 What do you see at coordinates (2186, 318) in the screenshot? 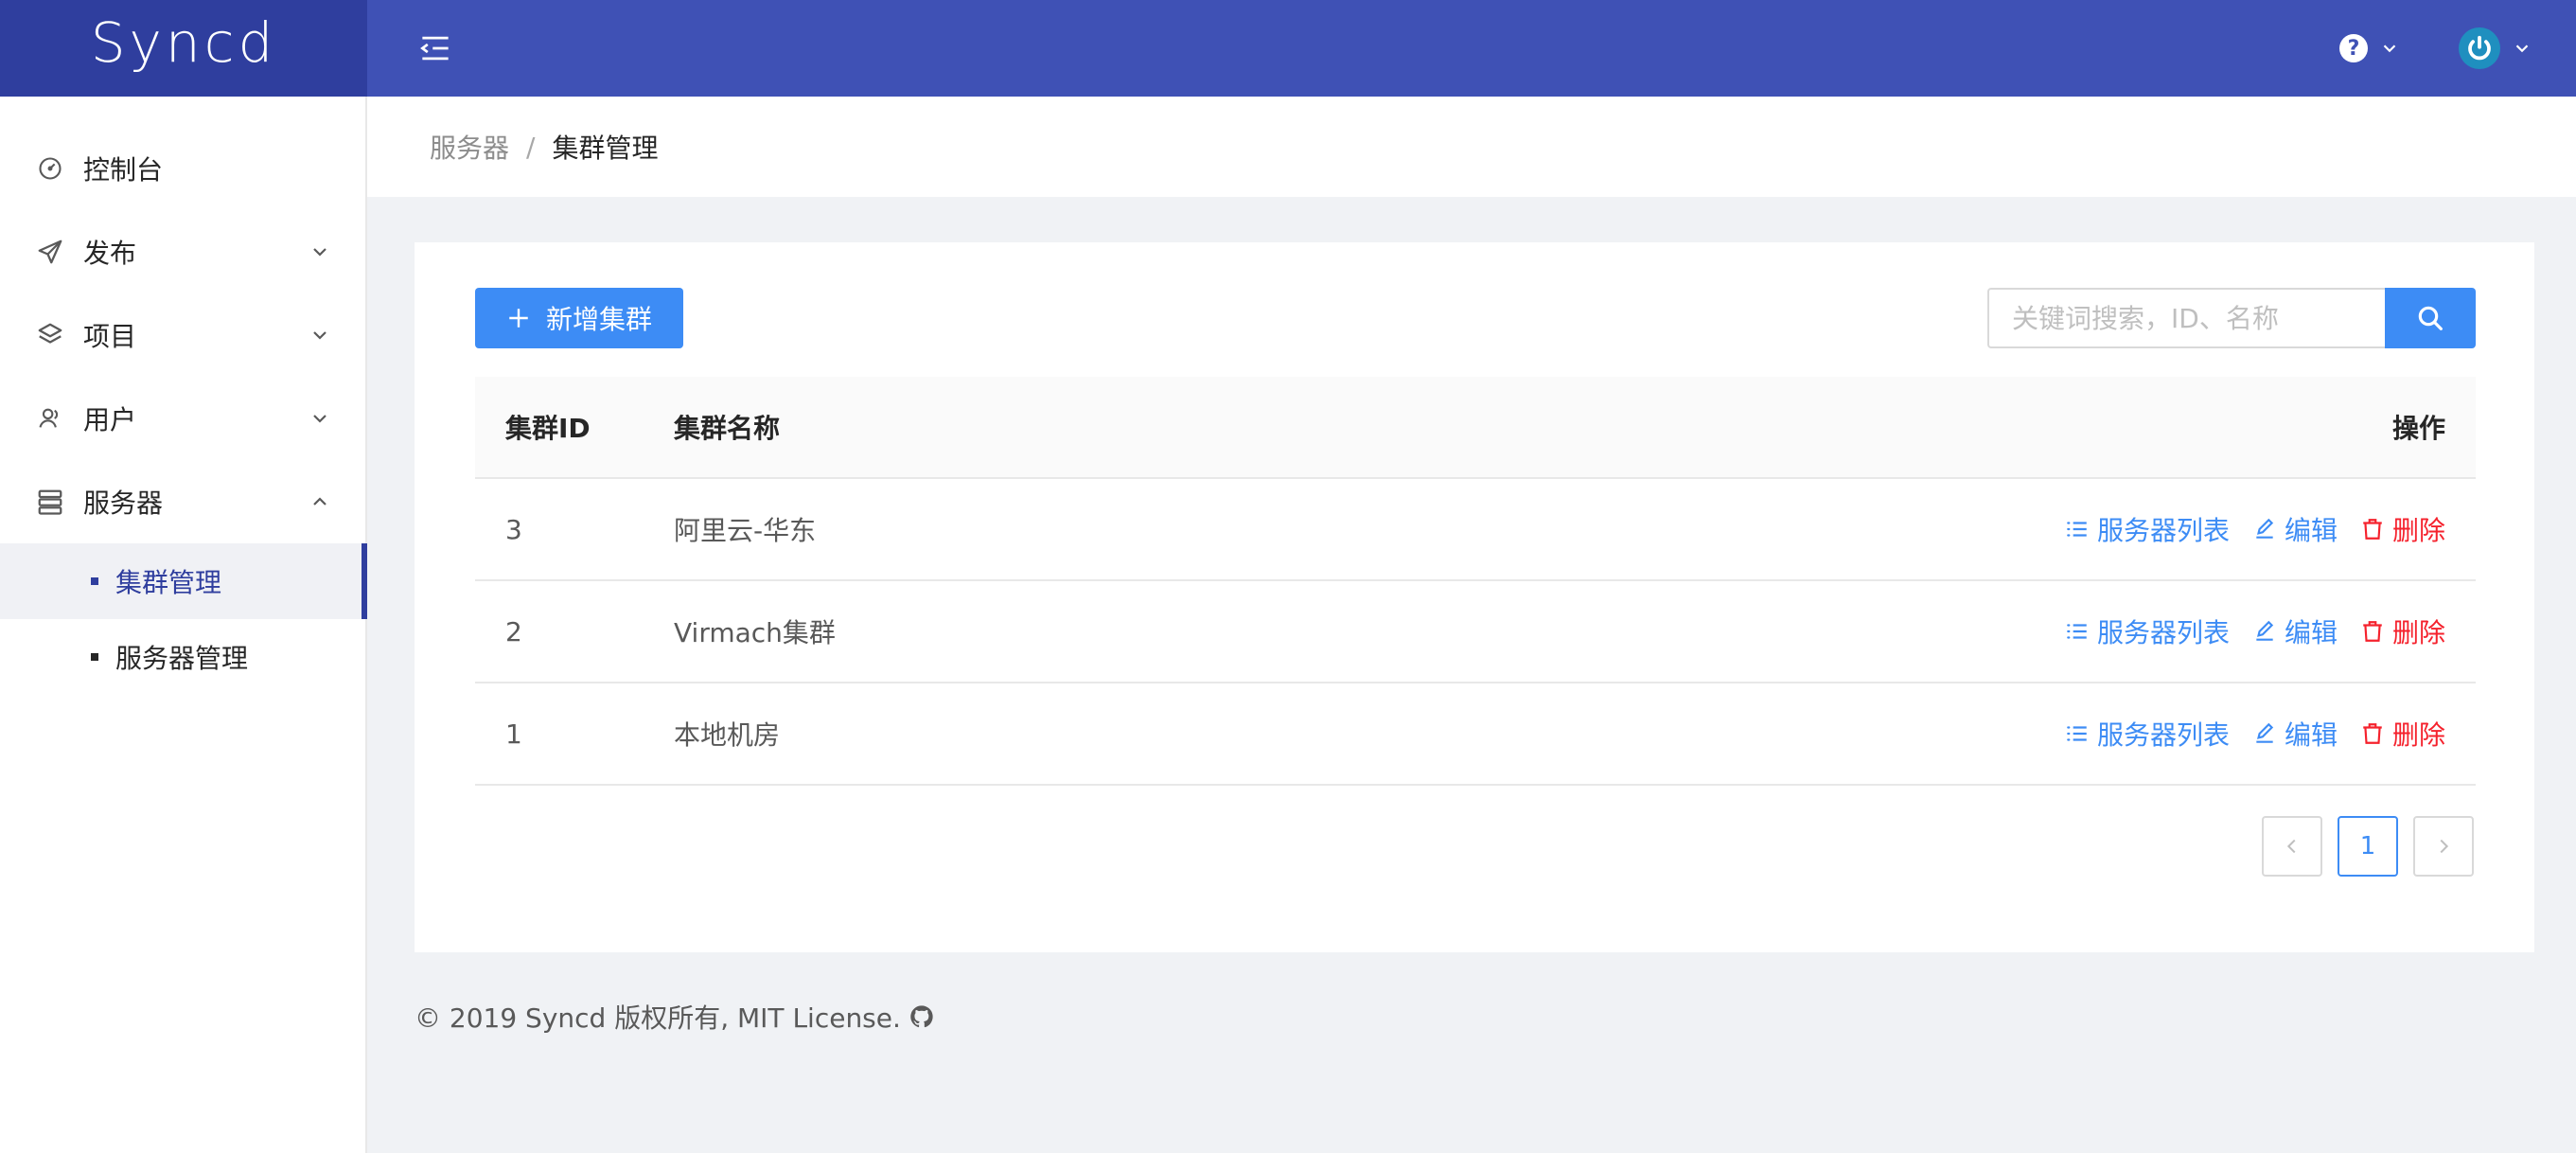
I see `search-input` at bounding box center [2186, 318].